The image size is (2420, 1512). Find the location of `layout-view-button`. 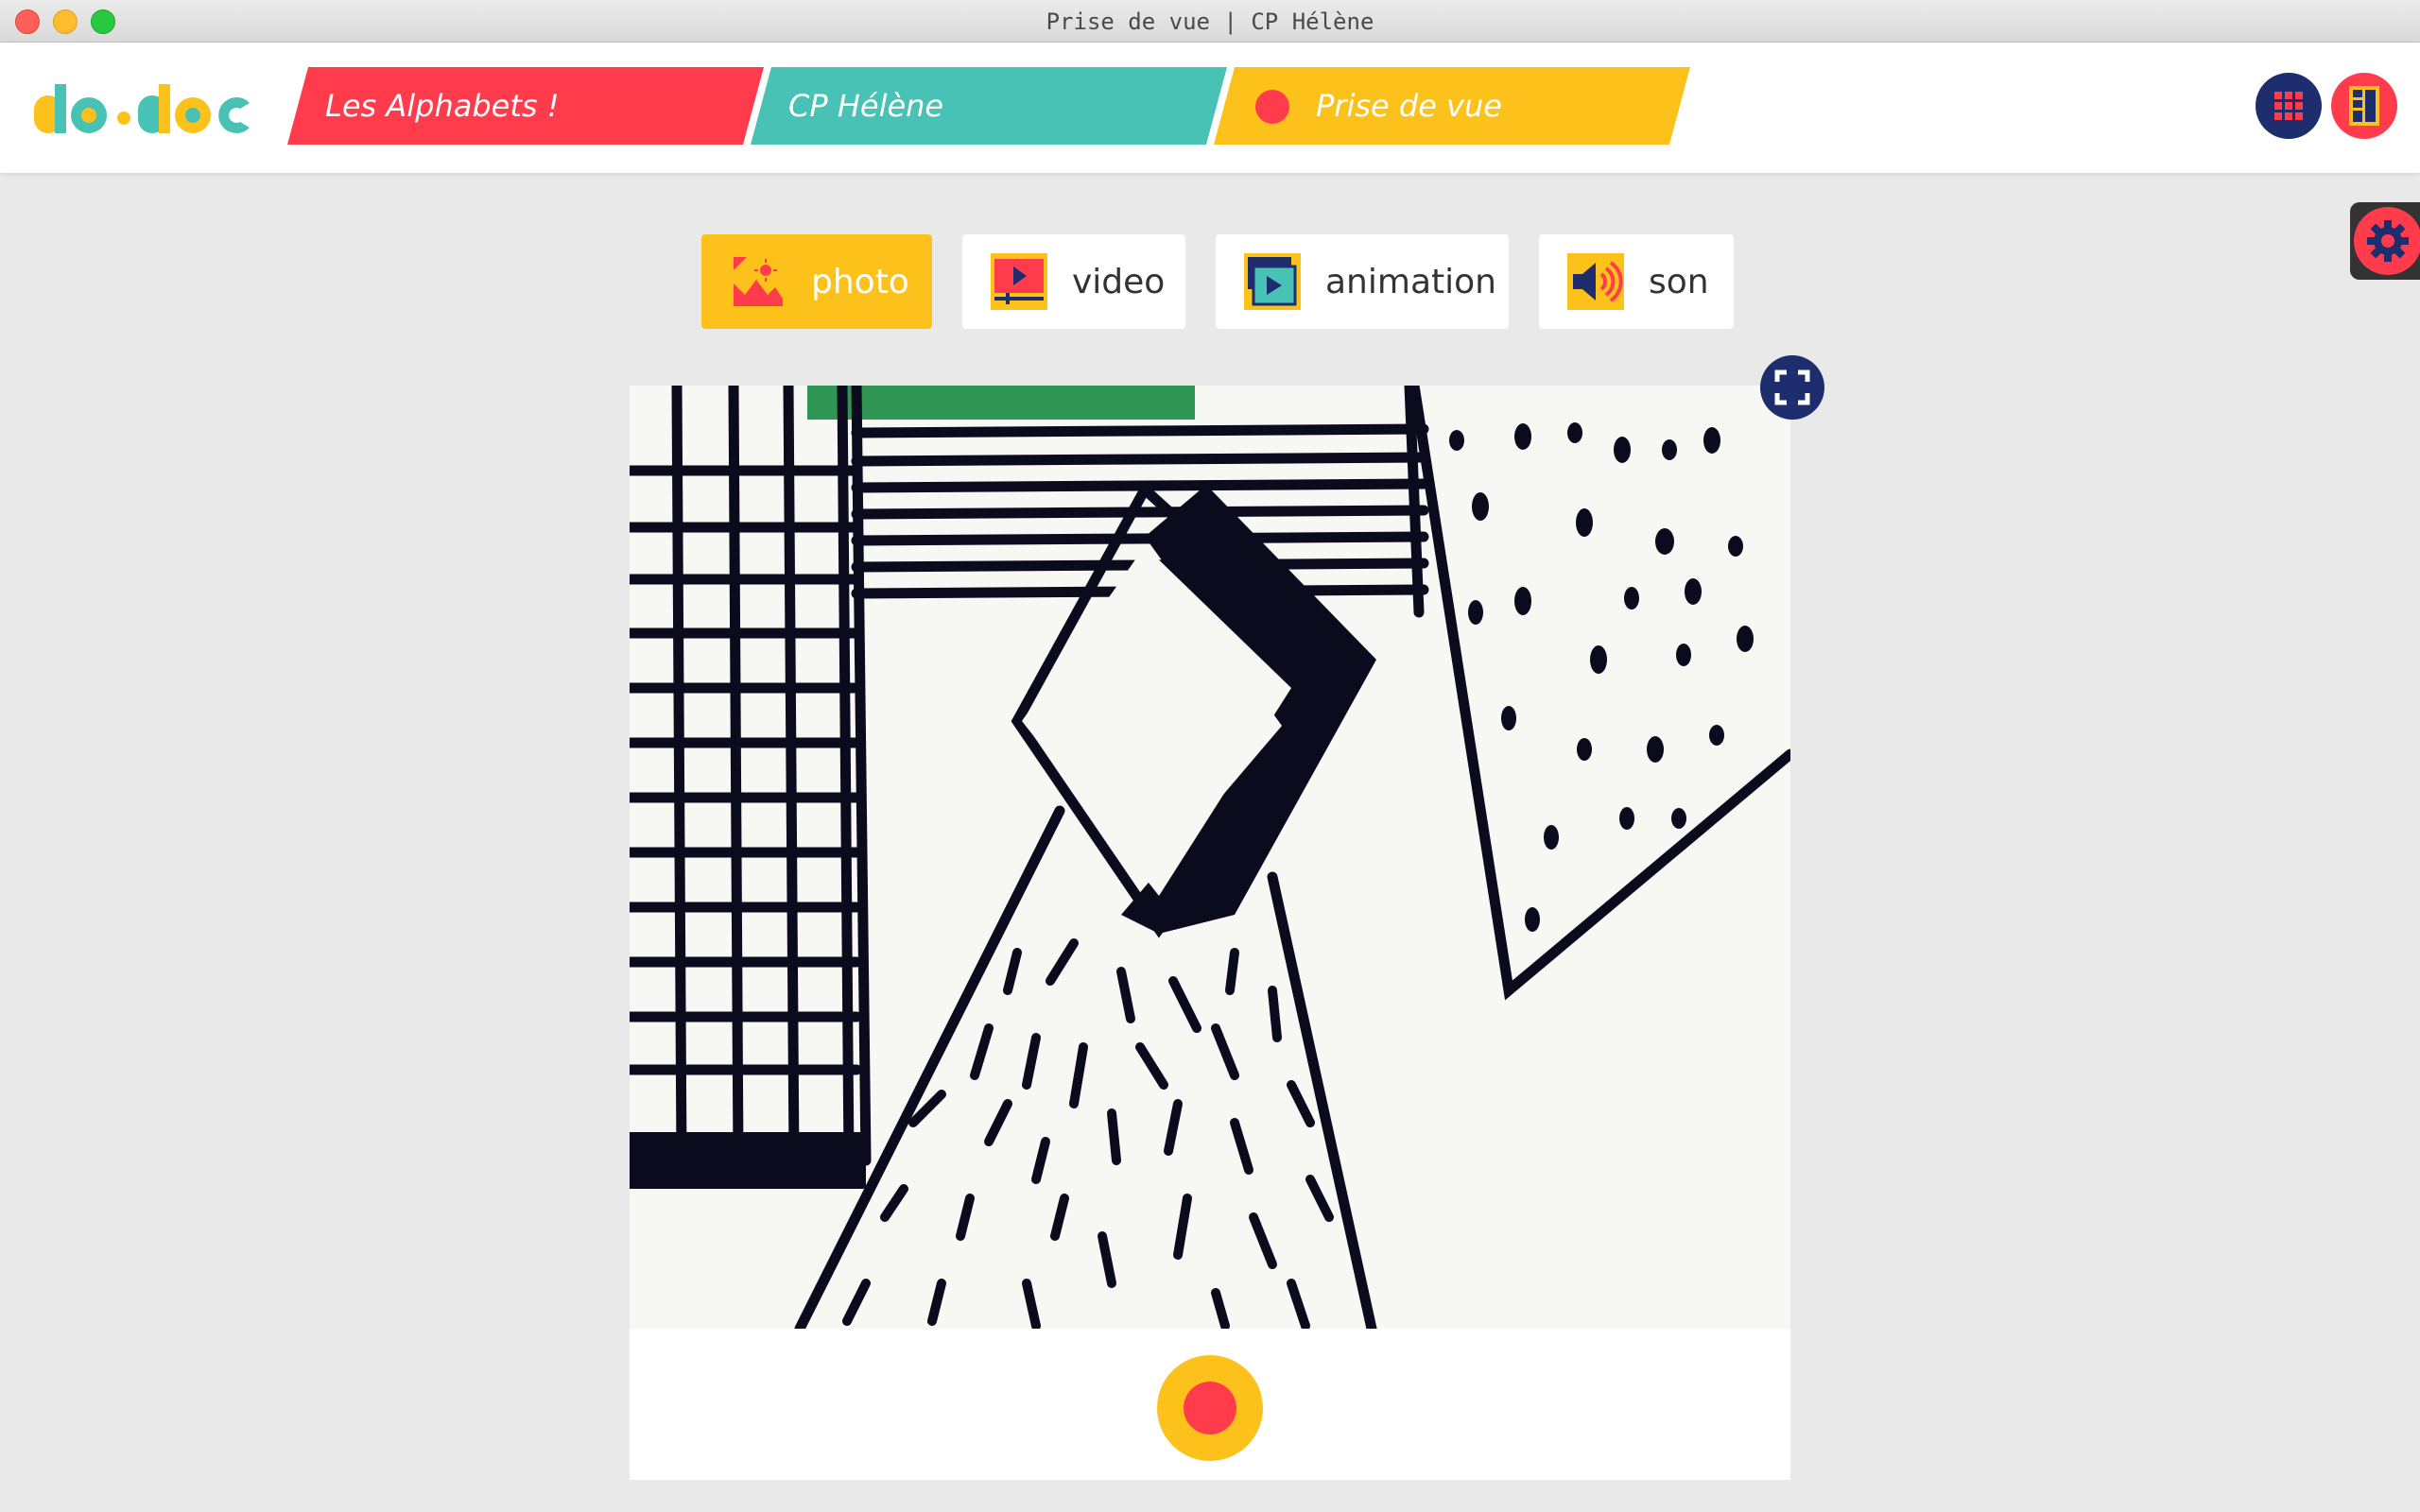

layout-view-button is located at coordinates (2364, 106).